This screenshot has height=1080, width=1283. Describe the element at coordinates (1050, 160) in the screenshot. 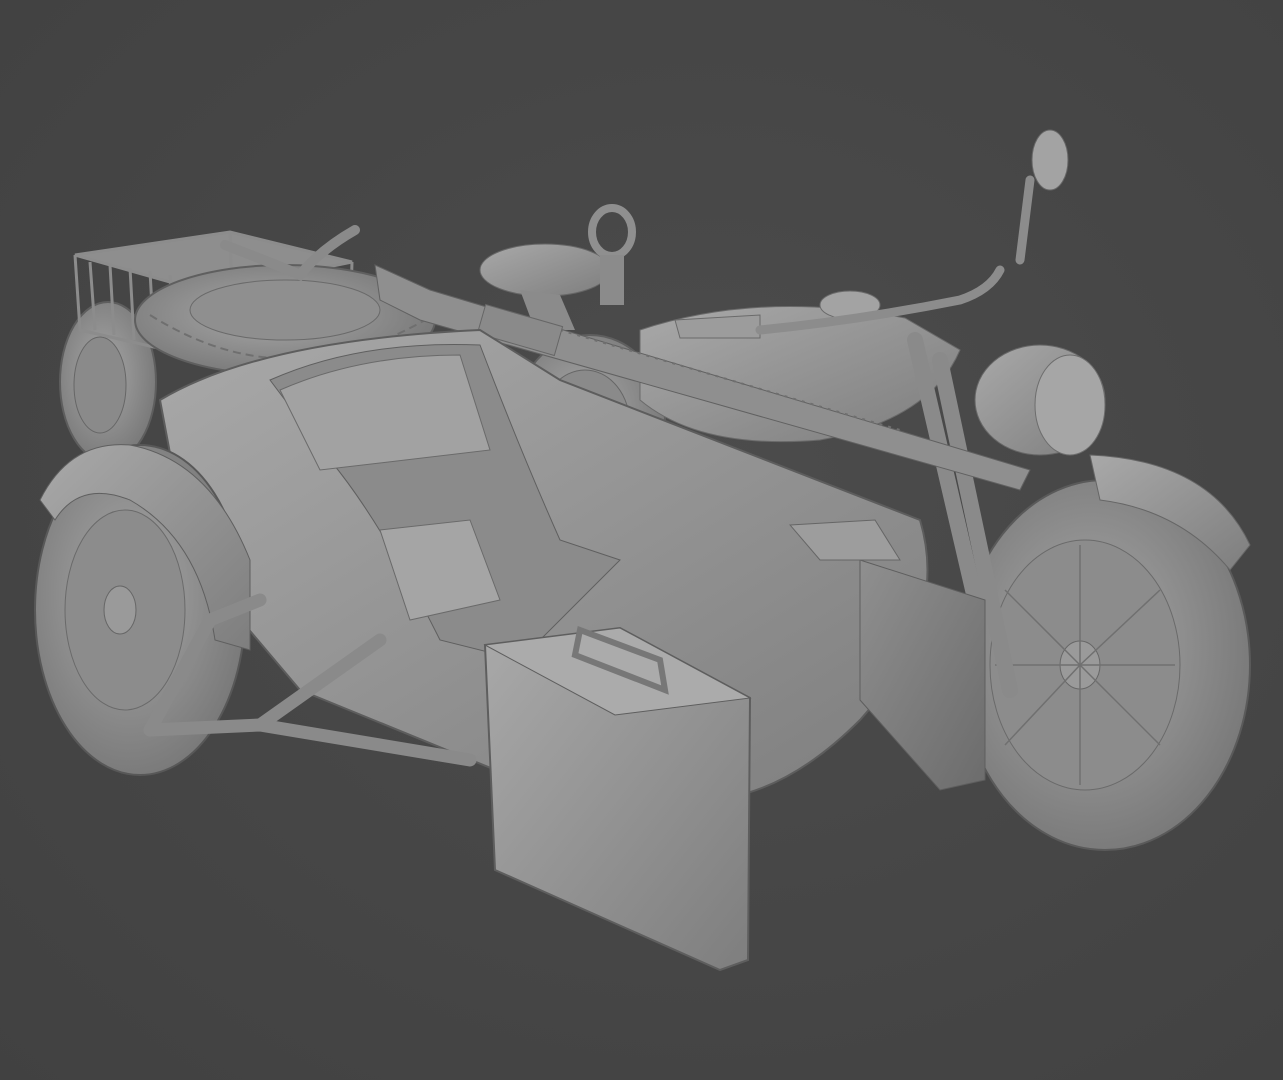

I see `mirror` at that location.